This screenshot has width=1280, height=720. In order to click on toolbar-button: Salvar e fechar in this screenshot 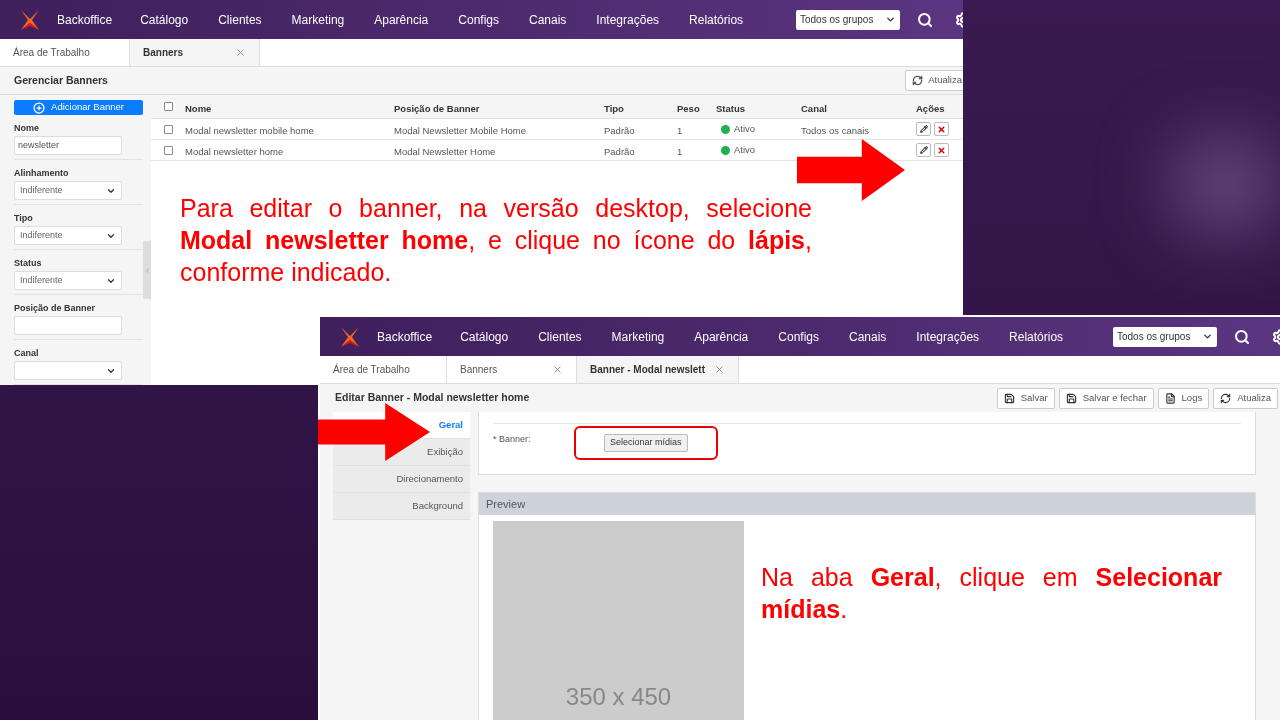, I will do `click(1106, 398)`.